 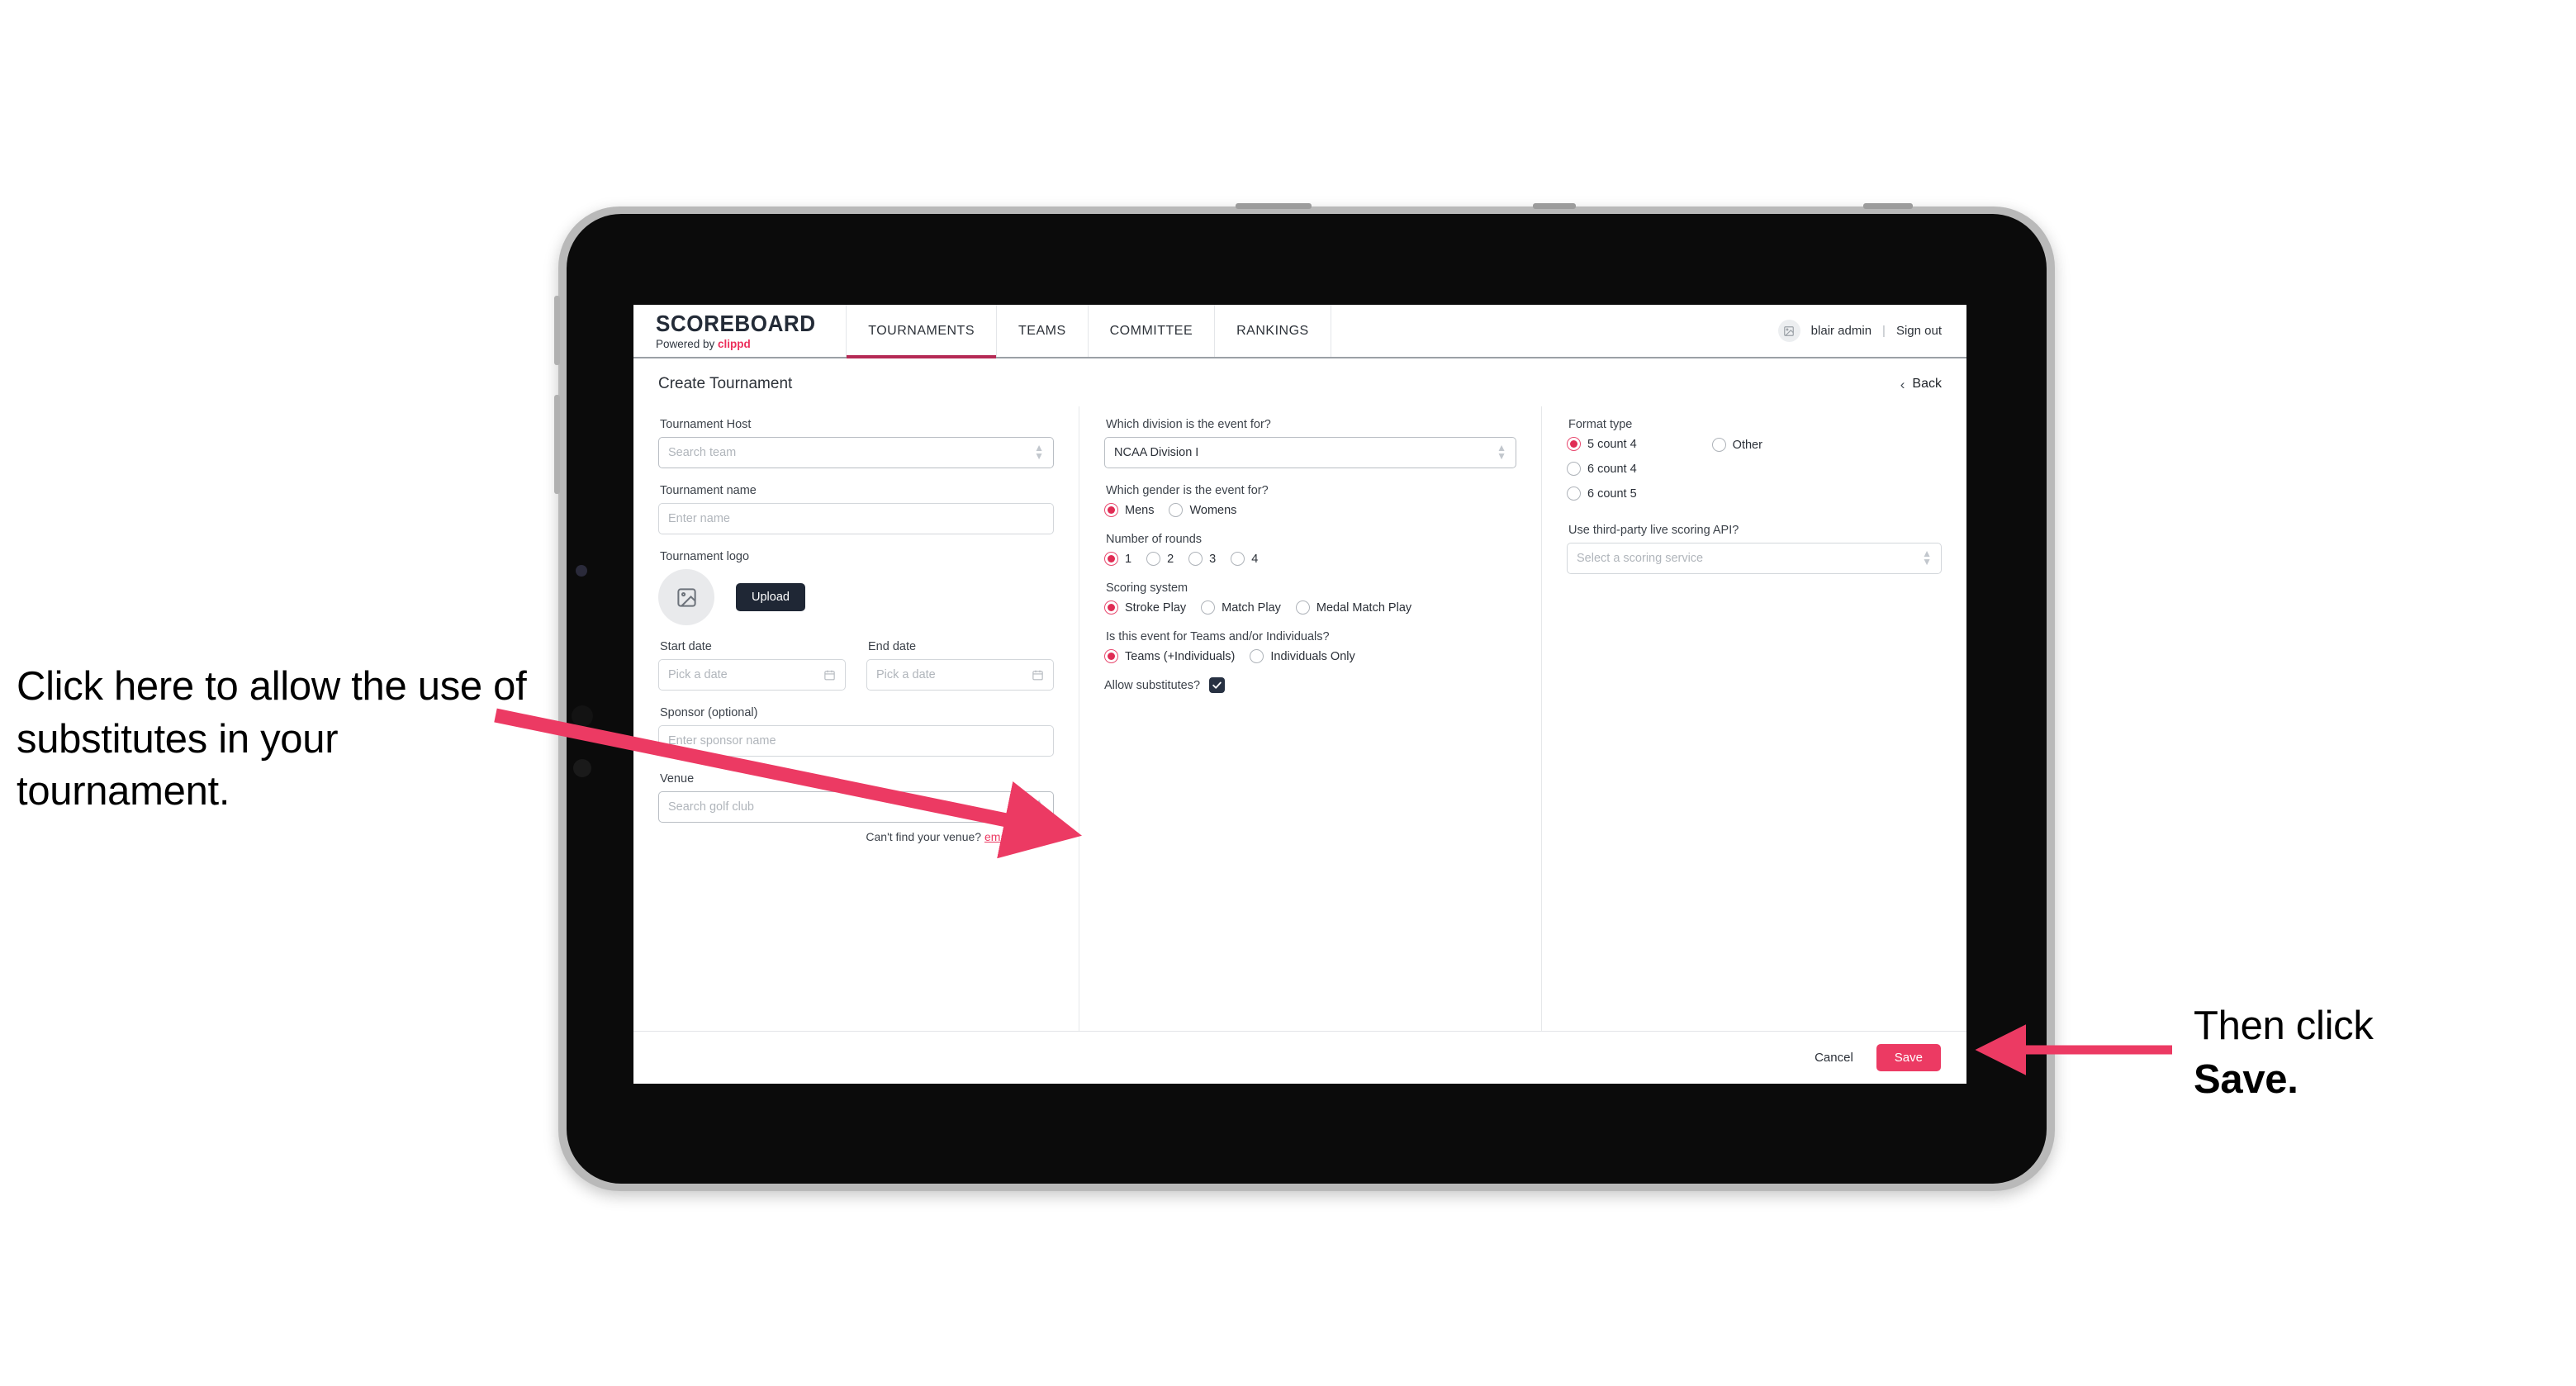 What do you see at coordinates (1128, 559) in the screenshot?
I see `rounds-option-1-label: 1` at bounding box center [1128, 559].